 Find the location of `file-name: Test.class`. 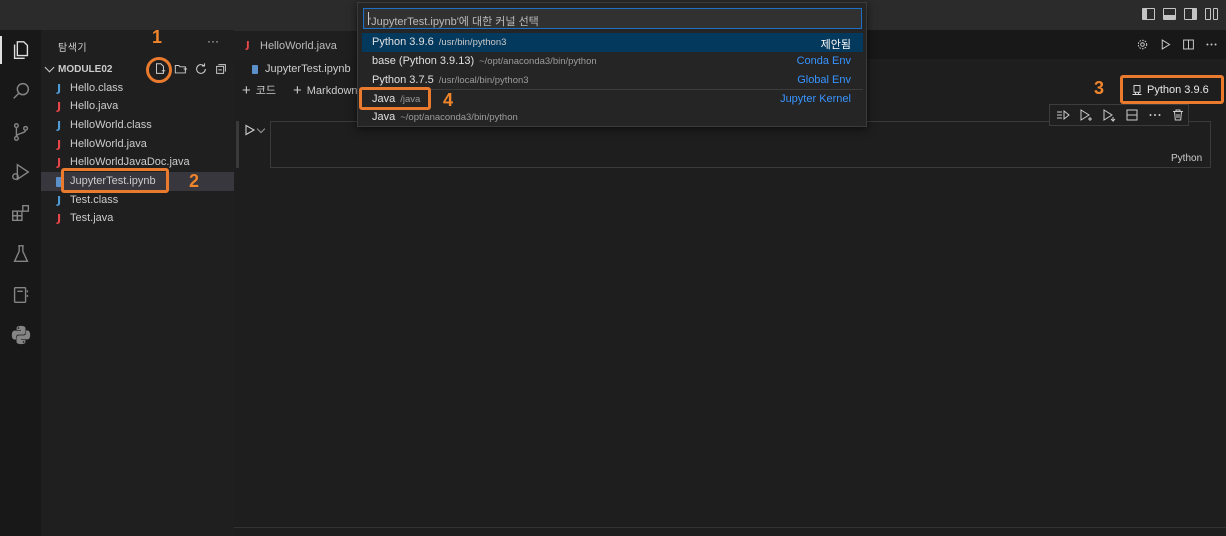

file-name: Test.class is located at coordinates (94, 200).